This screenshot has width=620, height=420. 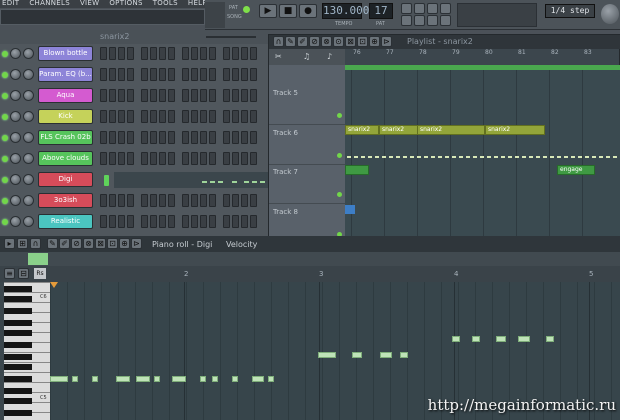 I want to click on pattern-clip, so click(x=357, y=170).